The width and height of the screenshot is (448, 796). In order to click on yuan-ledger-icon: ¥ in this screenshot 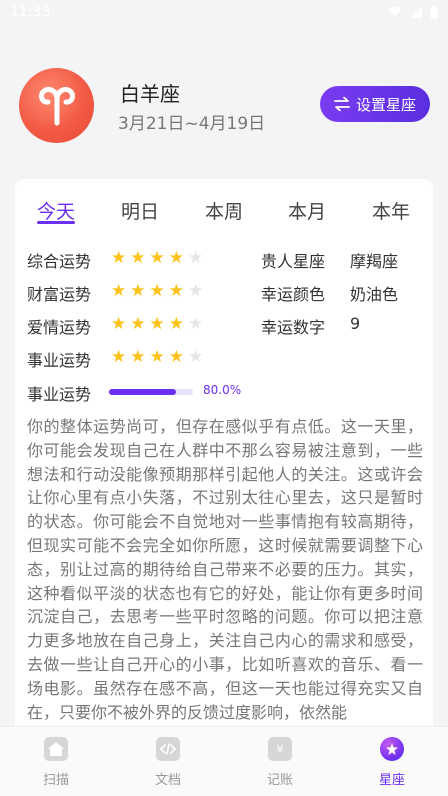, I will do `click(280, 749)`.